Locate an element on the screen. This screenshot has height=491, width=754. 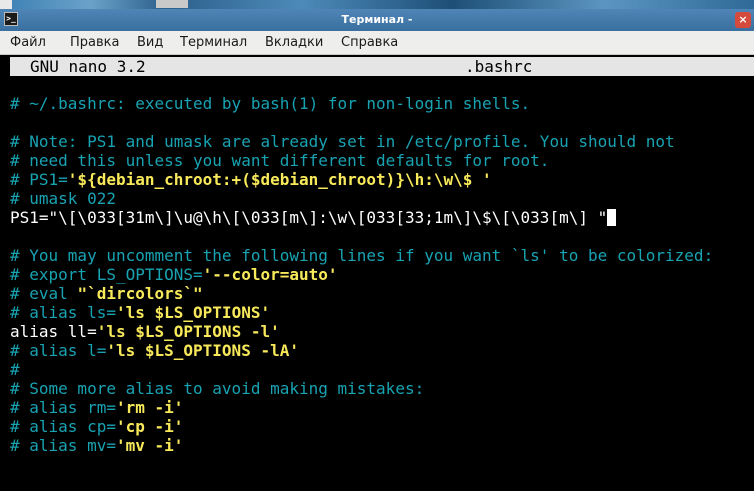
editor-line: # alias l='ls $LS_OPTIONS -lA' is located at coordinates (361, 350).